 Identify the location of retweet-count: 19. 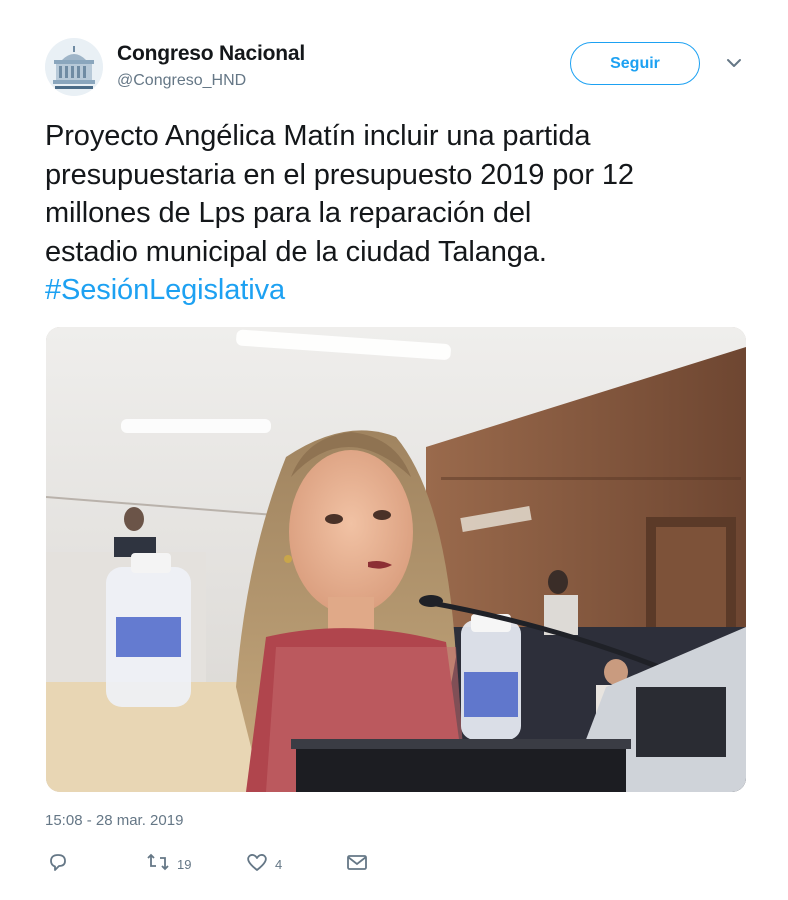
(184, 864).